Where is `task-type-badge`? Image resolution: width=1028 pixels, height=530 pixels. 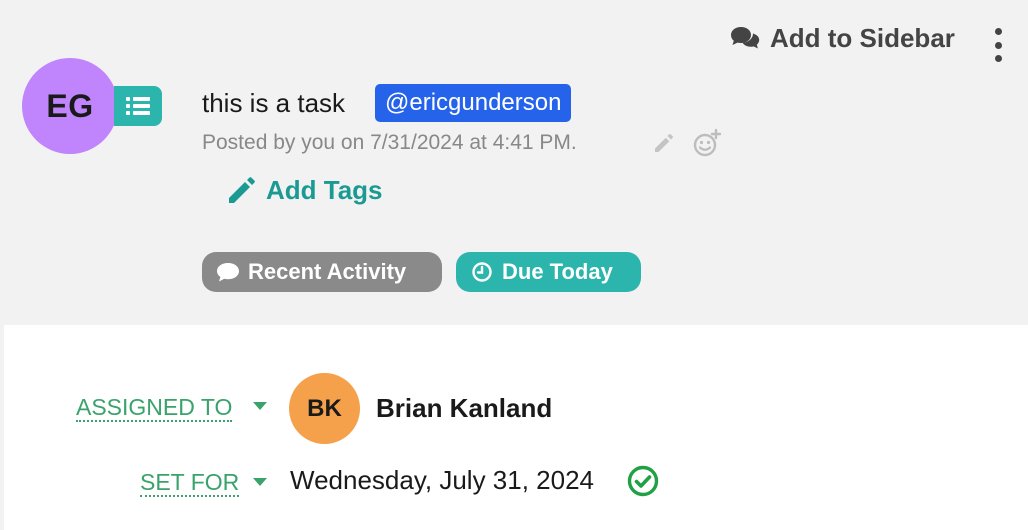 task-type-badge is located at coordinates (138, 106).